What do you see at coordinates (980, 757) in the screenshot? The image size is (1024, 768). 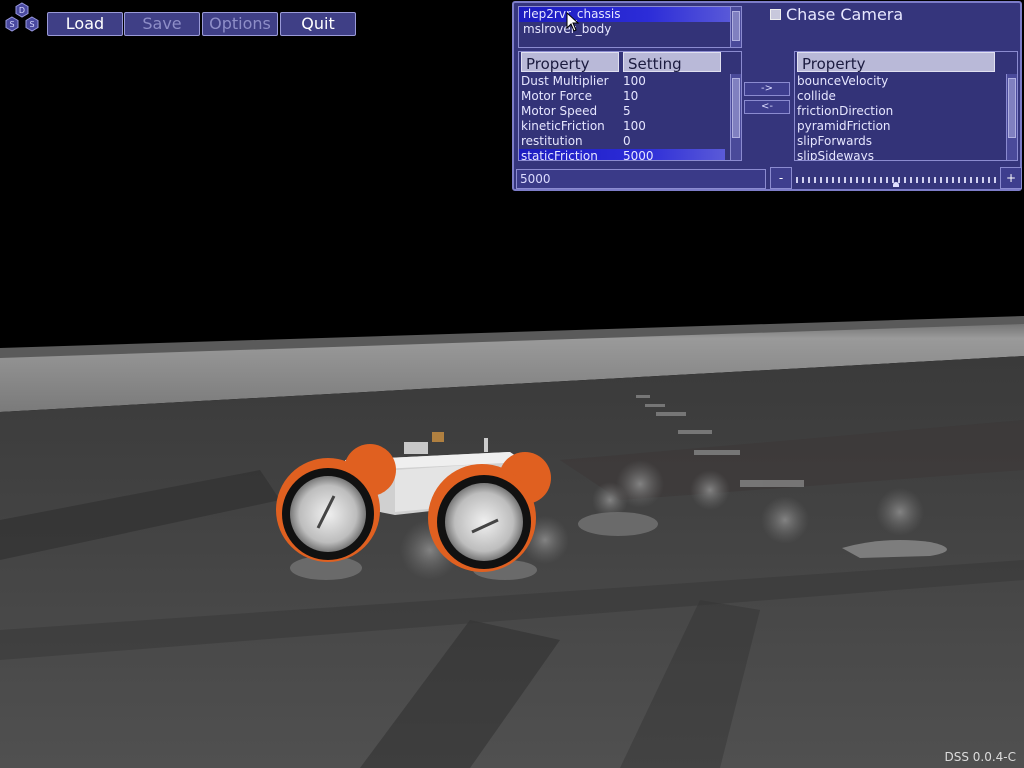 I see `version-label: DSS 0.0.4-C` at bounding box center [980, 757].